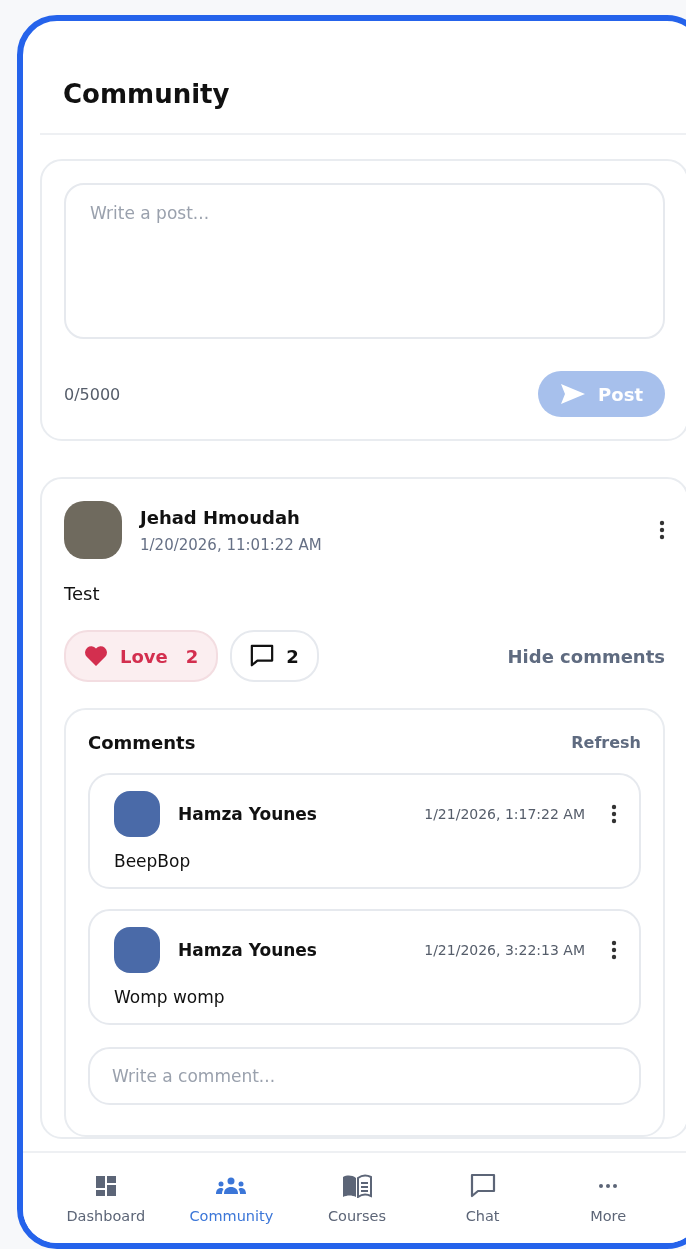  Describe the element at coordinates (92, 394) in the screenshot. I see `character-counter: 0/5000` at that location.